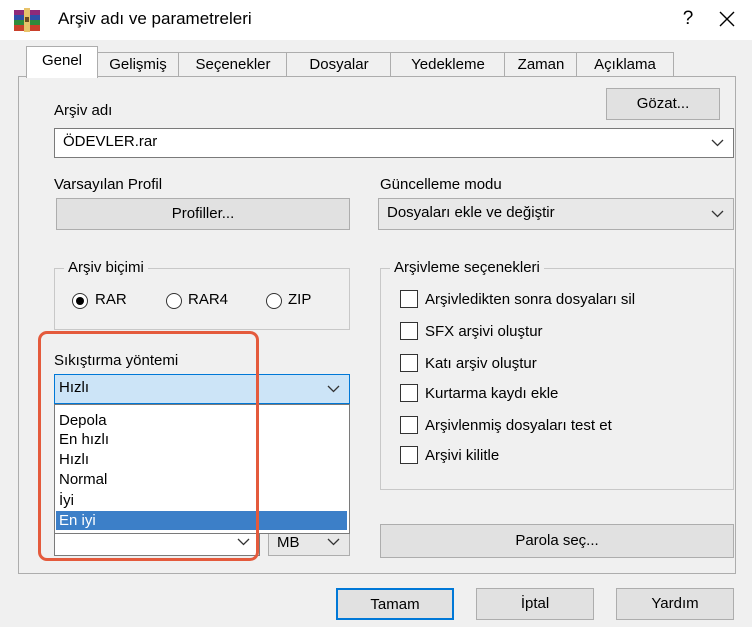 The height and width of the screenshot is (627, 752). What do you see at coordinates (395, 604) in the screenshot?
I see `ok-button: Tamam` at bounding box center [395, 604].